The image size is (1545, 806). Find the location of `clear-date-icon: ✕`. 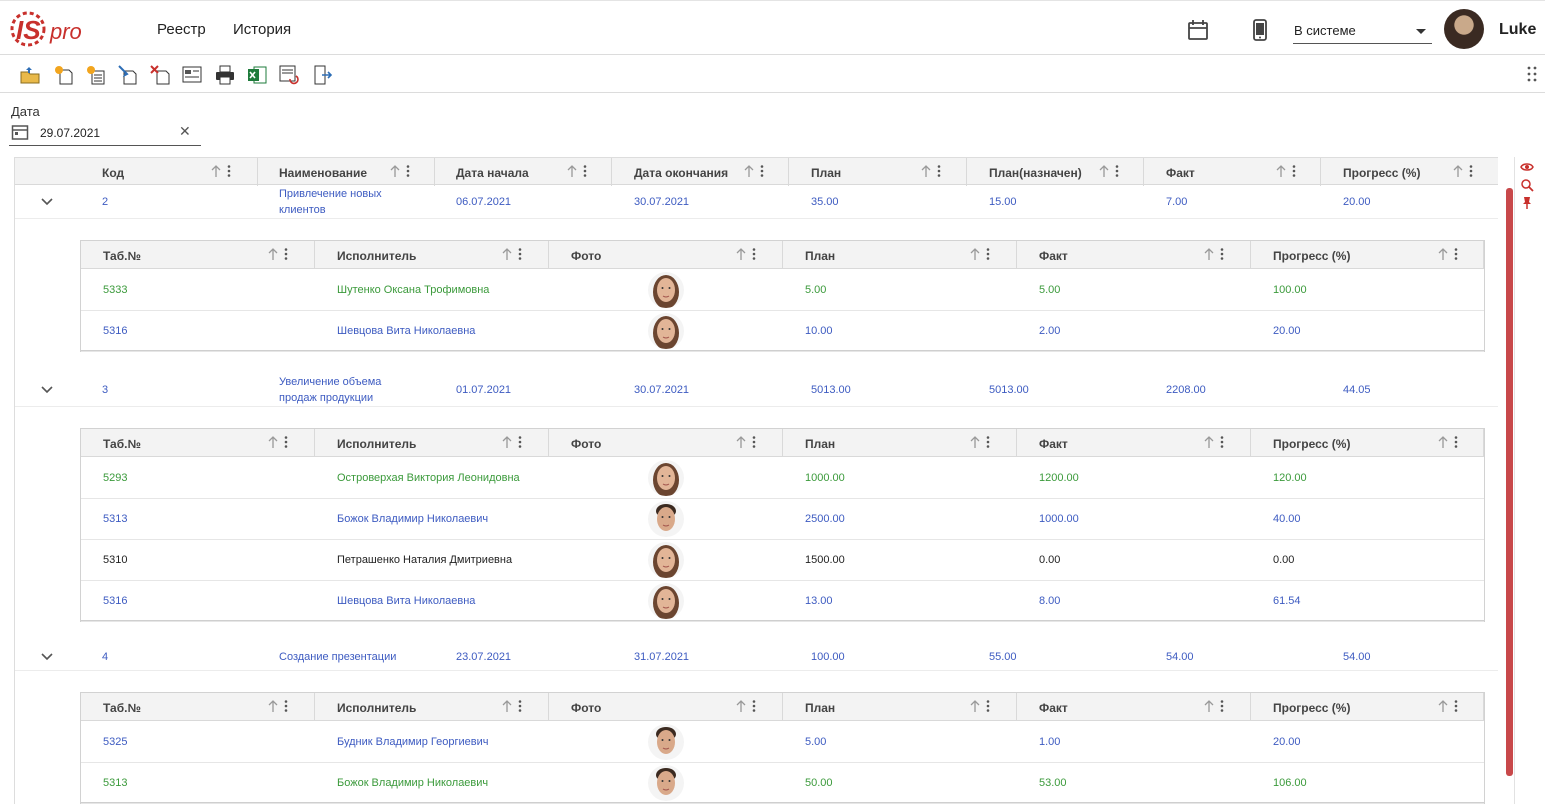

clear-date-icon: ✕ is located at coordinates (185, 131).